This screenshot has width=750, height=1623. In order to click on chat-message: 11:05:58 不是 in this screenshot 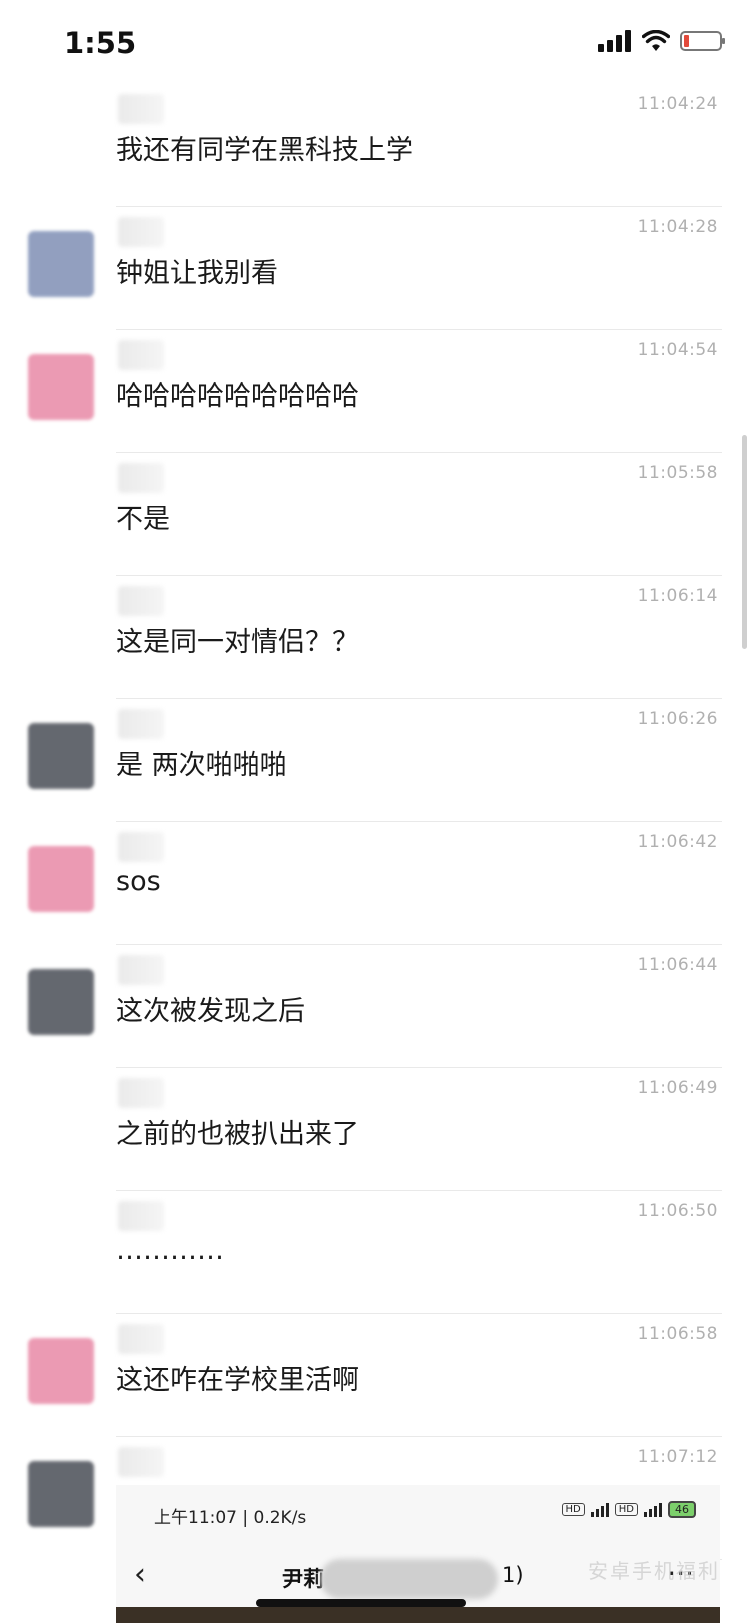, I will do `click(375, 514)`.